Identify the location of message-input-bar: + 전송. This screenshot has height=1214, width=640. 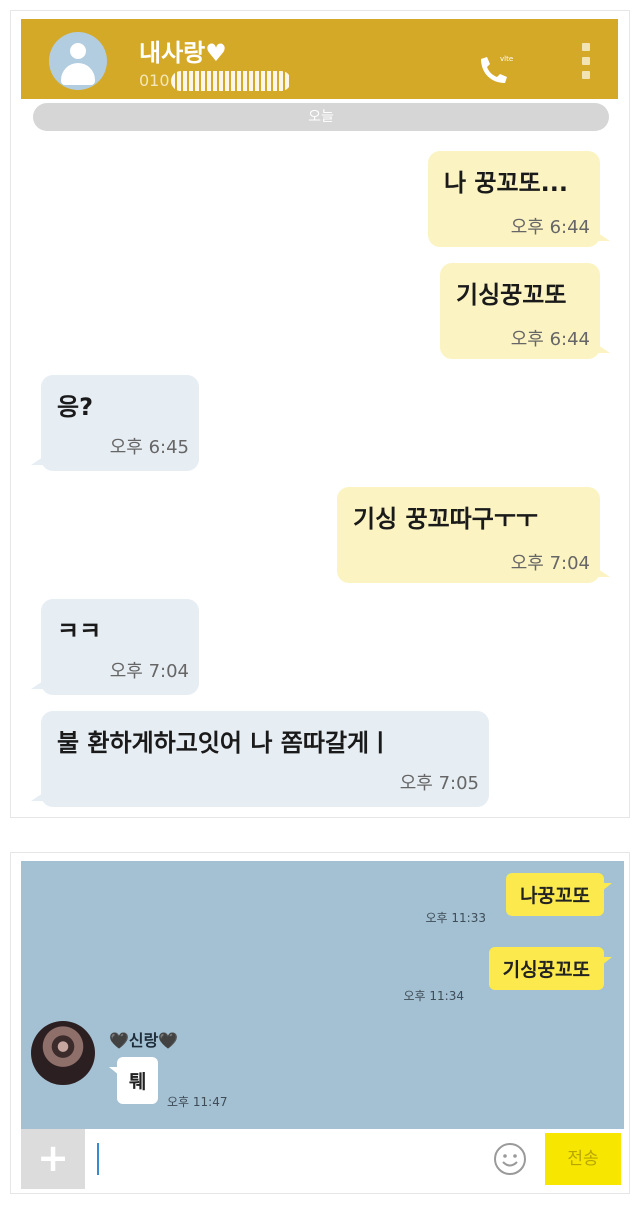
(322, 1159).